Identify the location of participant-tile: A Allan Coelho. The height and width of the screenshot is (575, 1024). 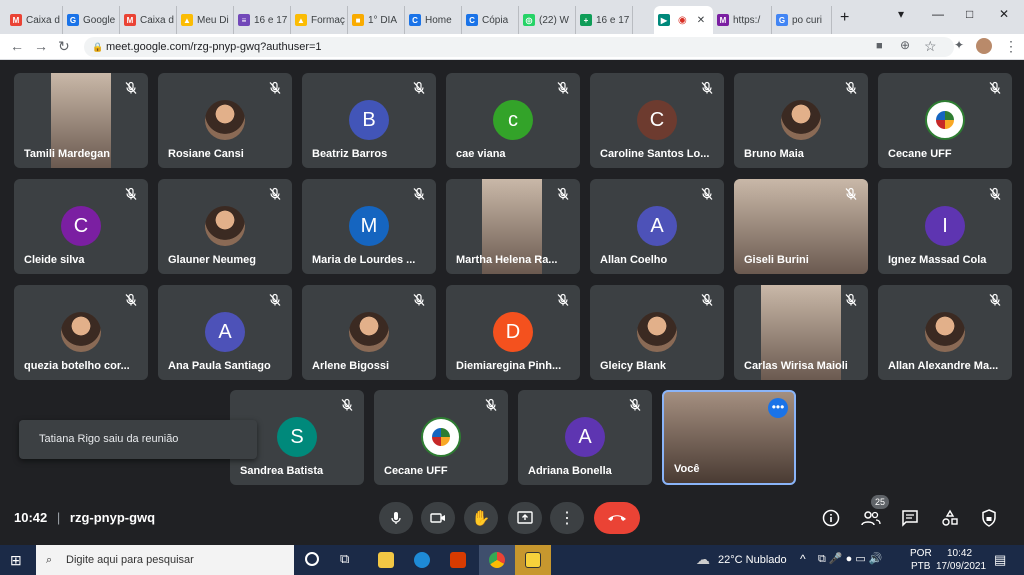
(657, 226).